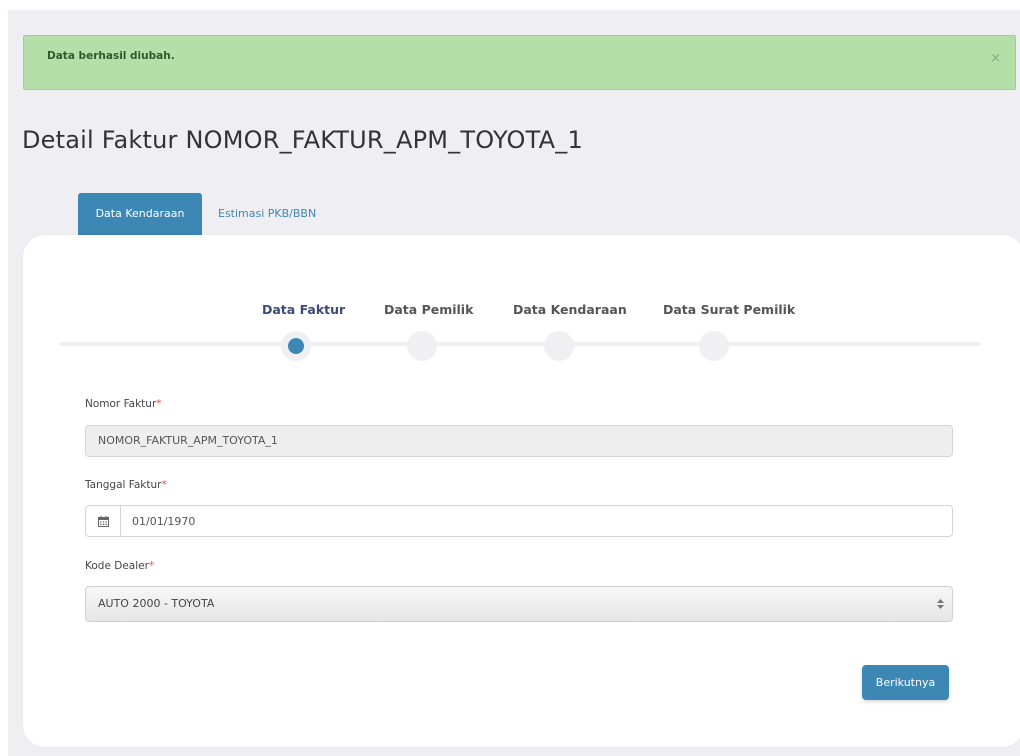  What do you see at coordinates (559, 346) in the screenshot?
I see `step-dot-data-kendaraan` at bounding box center [559, 346].